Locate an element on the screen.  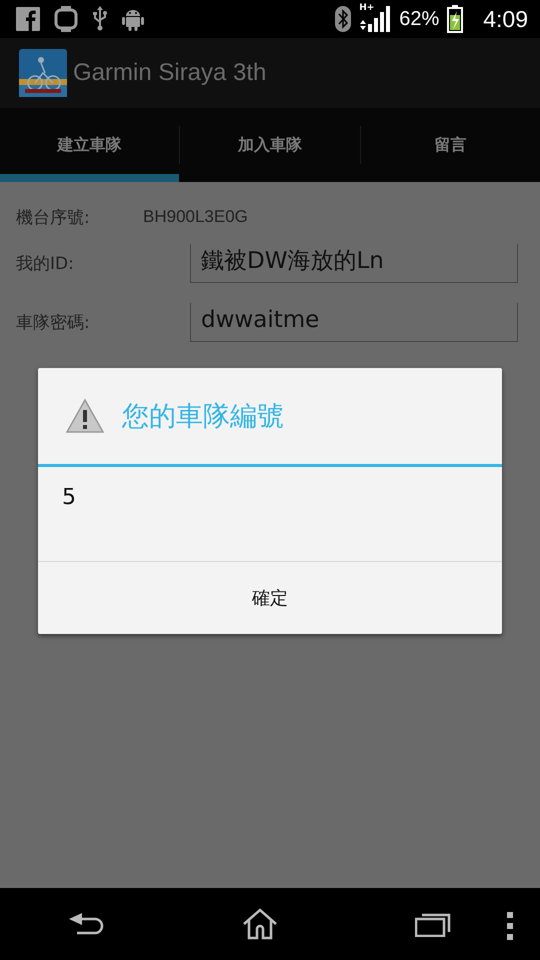
back-icon is located at coordinates (86, 924).